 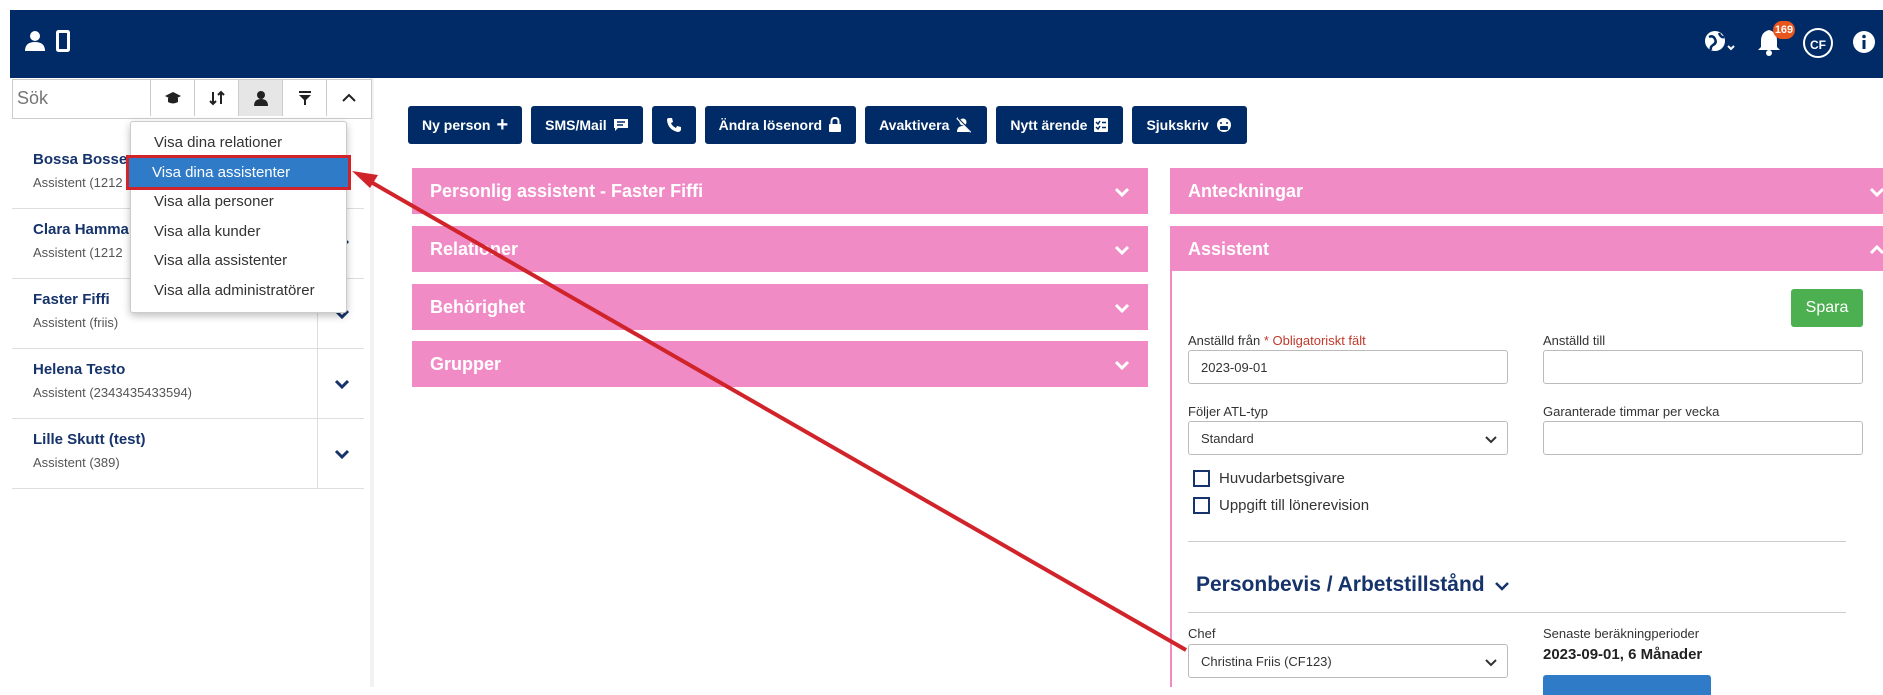 I want to click on info-icon, so click(x=1864, y=44).